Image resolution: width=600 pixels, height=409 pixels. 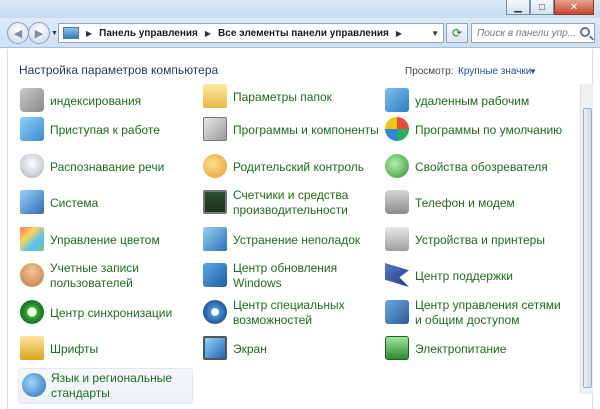 What do you see at coordinates (397, 202) in the screenshot?
I see `phone-icon` at bounding box center [397, 202].